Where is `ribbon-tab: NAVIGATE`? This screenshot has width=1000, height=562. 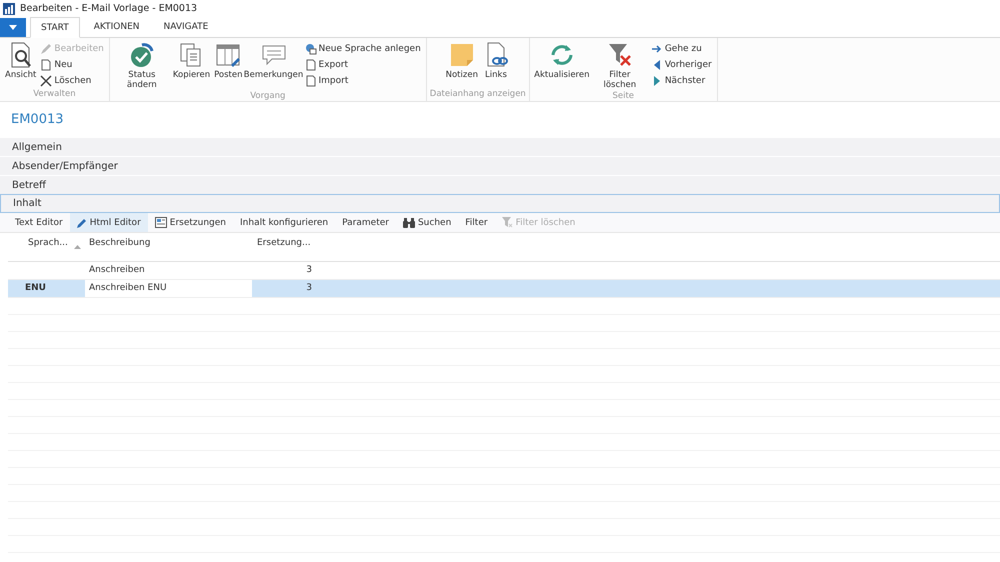
ribbon-tab: NAVIGATE is located at coordinates (186, 27).